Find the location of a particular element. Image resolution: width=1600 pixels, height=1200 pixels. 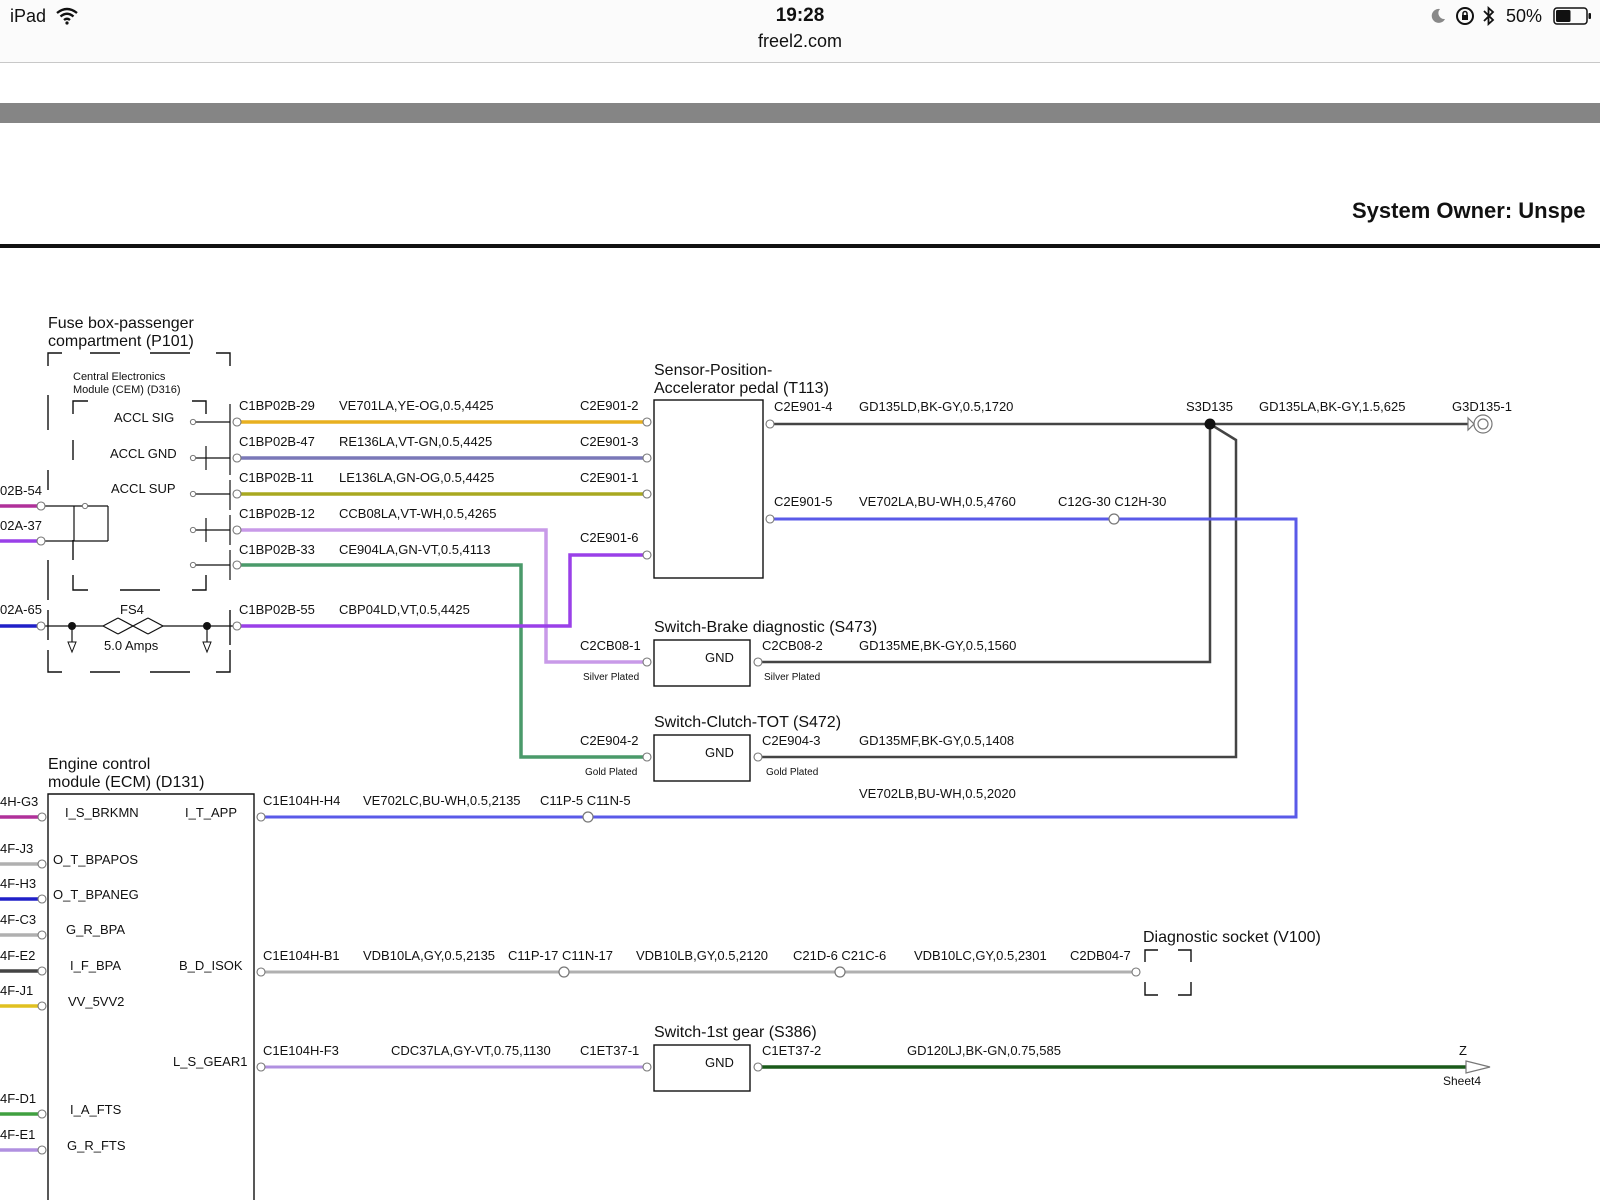

wire-label: GD120LJ,BK-GN,0.75,585 is located at coordinates (984, 1050).